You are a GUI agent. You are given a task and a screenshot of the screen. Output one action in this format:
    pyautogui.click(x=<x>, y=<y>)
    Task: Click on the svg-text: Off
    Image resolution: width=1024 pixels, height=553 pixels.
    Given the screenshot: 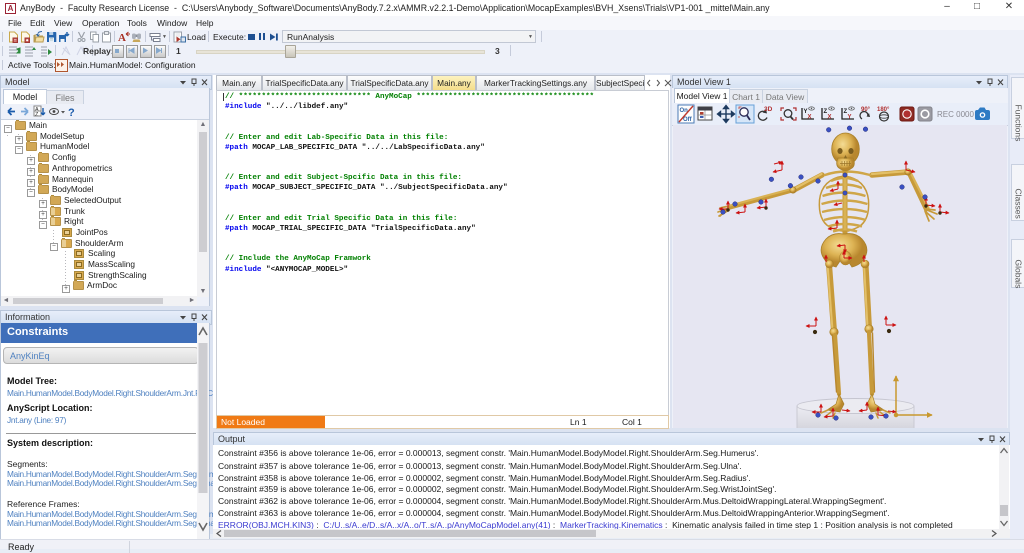 What is the action you would take?
    pyautogui.click(x=688, y=120)
    